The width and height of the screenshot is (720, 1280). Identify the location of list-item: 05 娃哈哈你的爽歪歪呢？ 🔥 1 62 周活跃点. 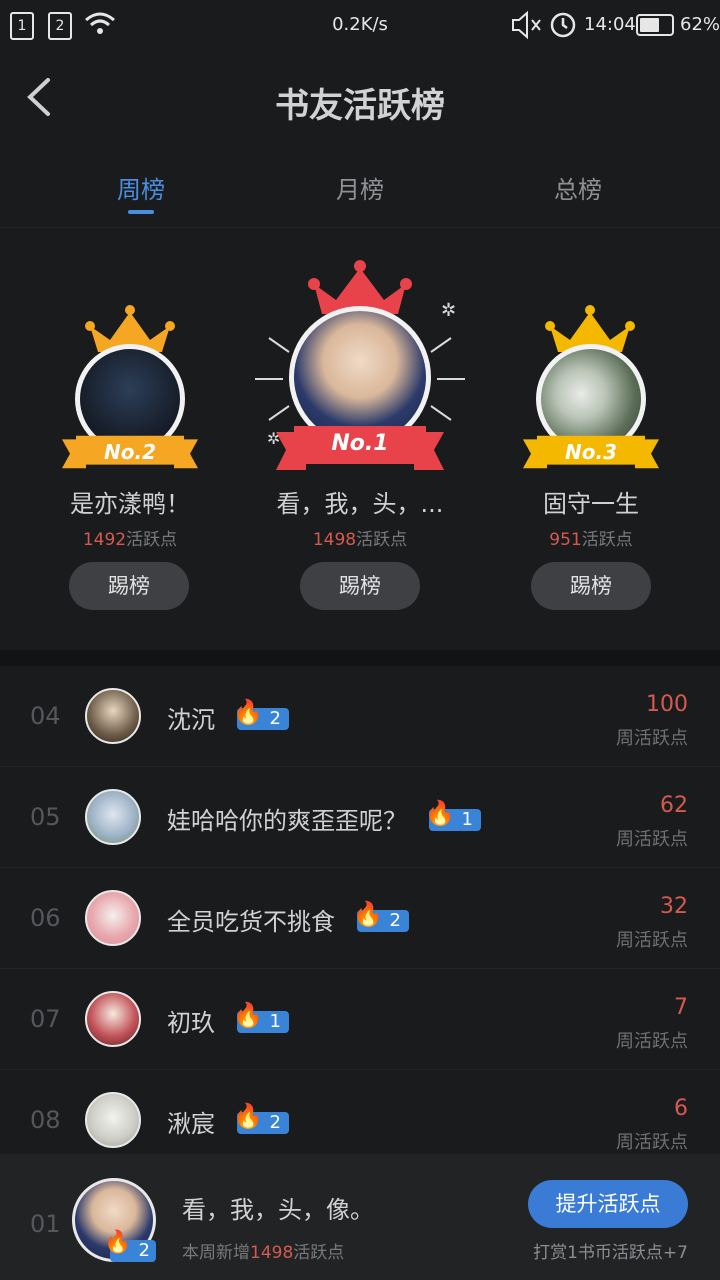
(360, 817).